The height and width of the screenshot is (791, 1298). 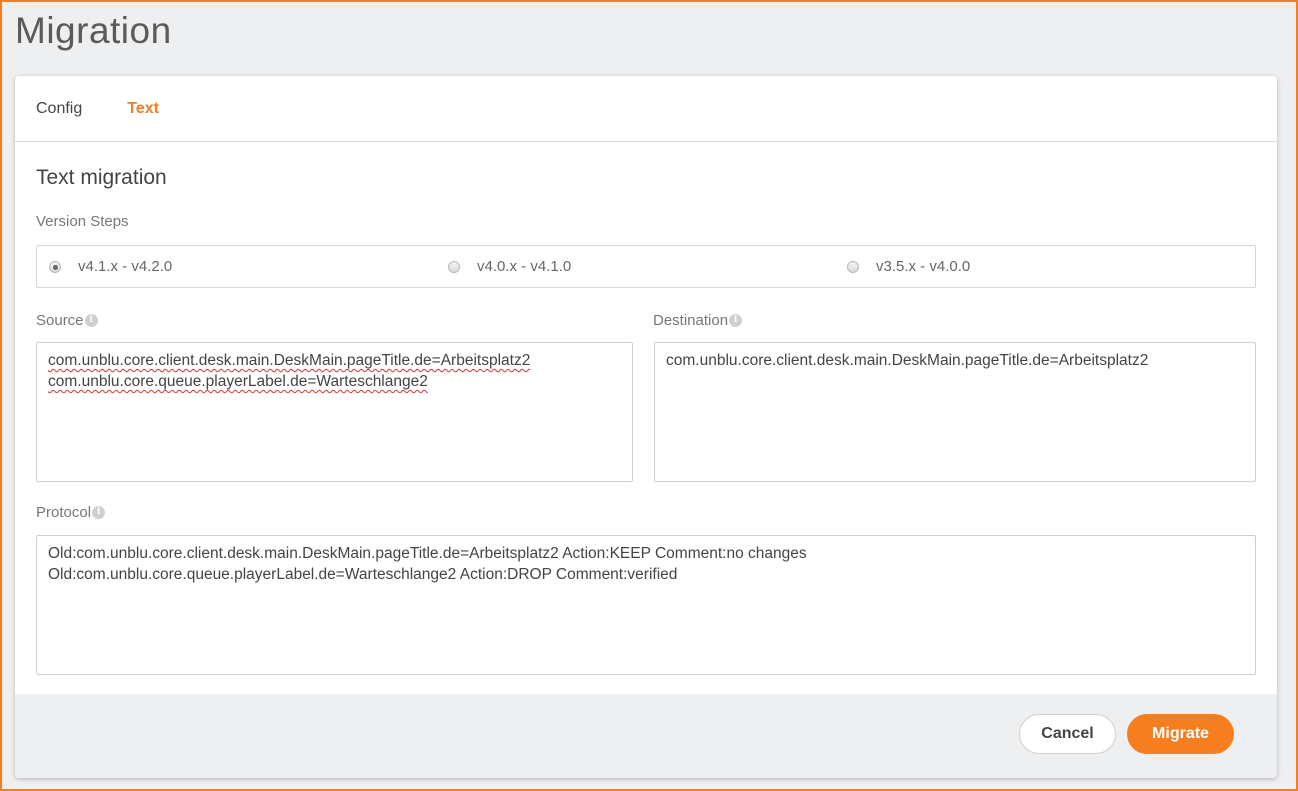 What do you see at coordinates (646, 109) in the screenshot?
I see `tab-bar: Config Text` at bounding box center [646, 109].